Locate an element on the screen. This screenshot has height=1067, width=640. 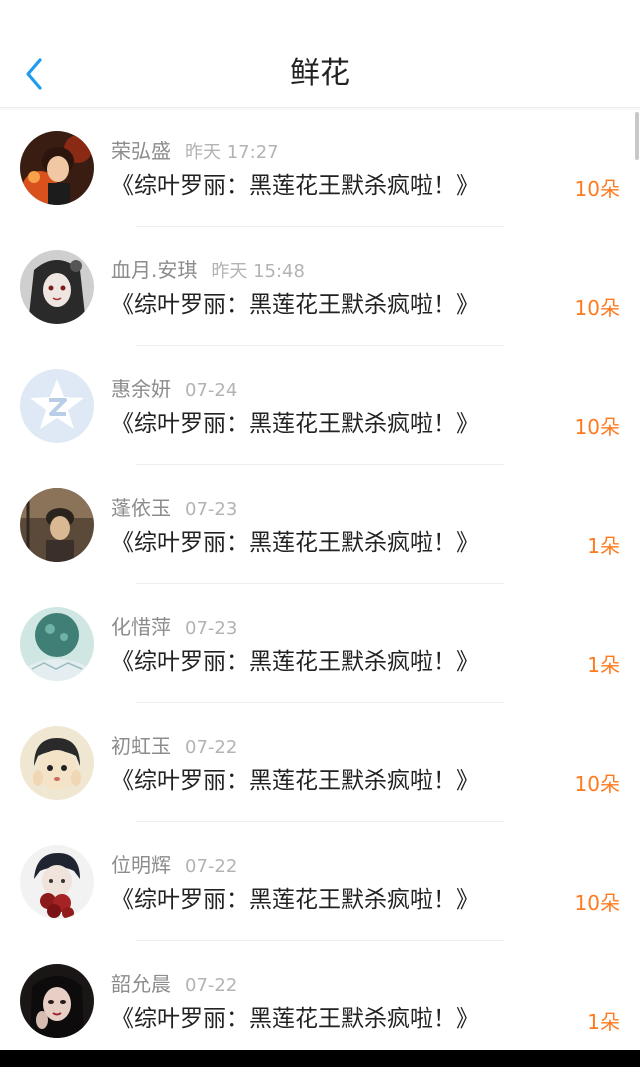
user-name: 韶允晨 is located at coordinates (141, 984).